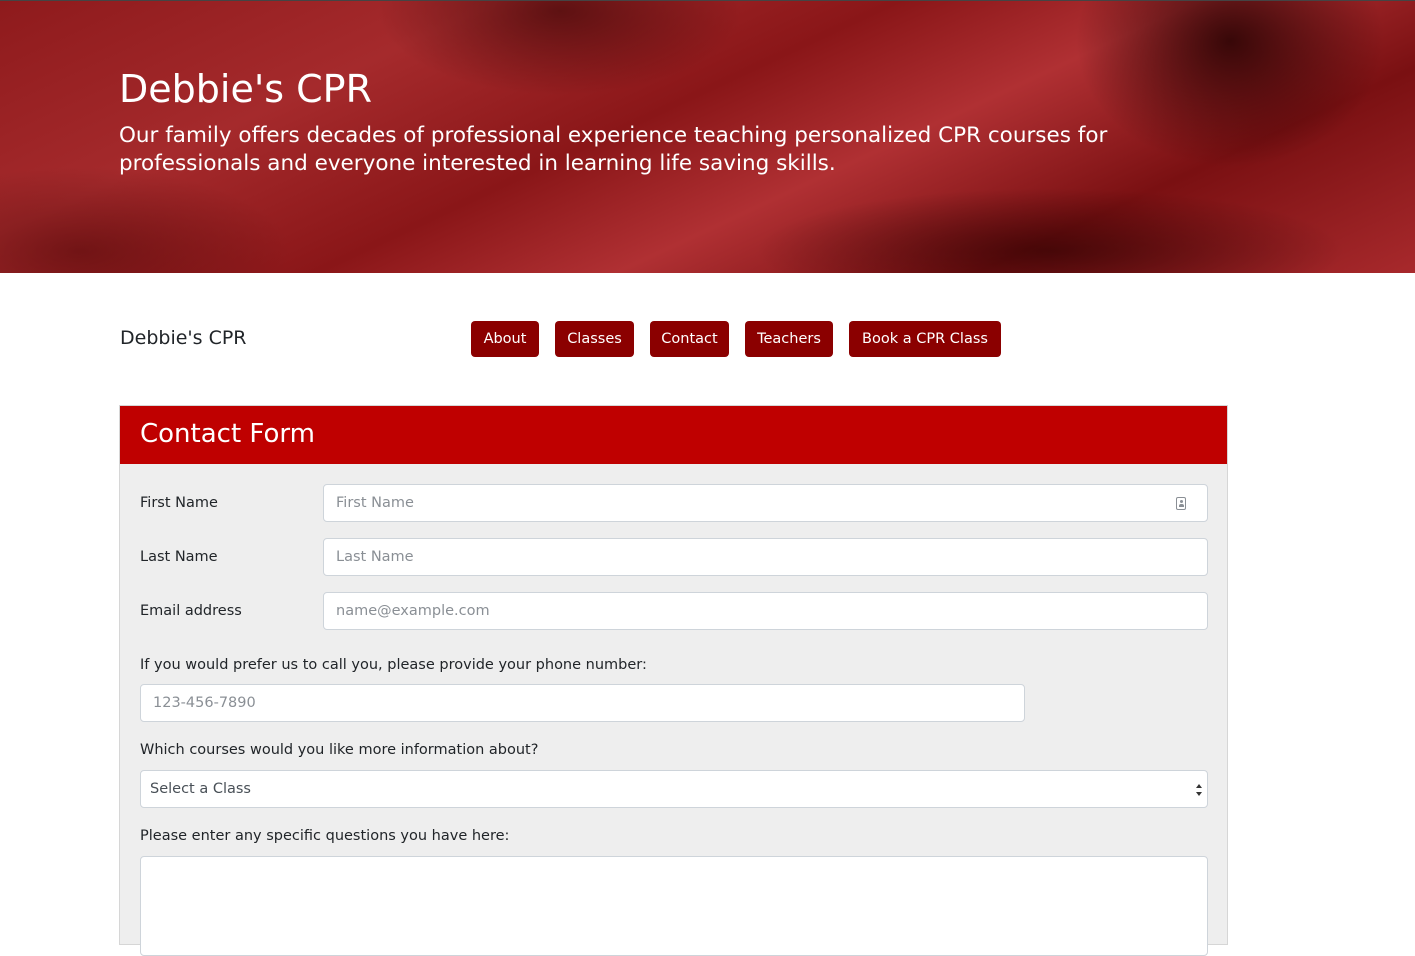 The height and width of the screenshot is (956, 1415). Describe the element at coordinates (674, 789) in the screenshot. I see `course-select: Select a Class` at that location.